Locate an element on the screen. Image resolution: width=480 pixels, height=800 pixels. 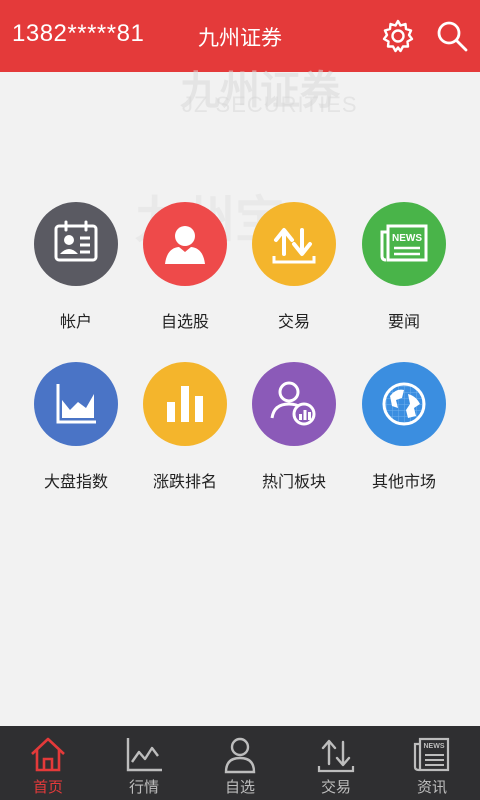
tab-watchlist: 自选 is located at coordinates (240, 763).